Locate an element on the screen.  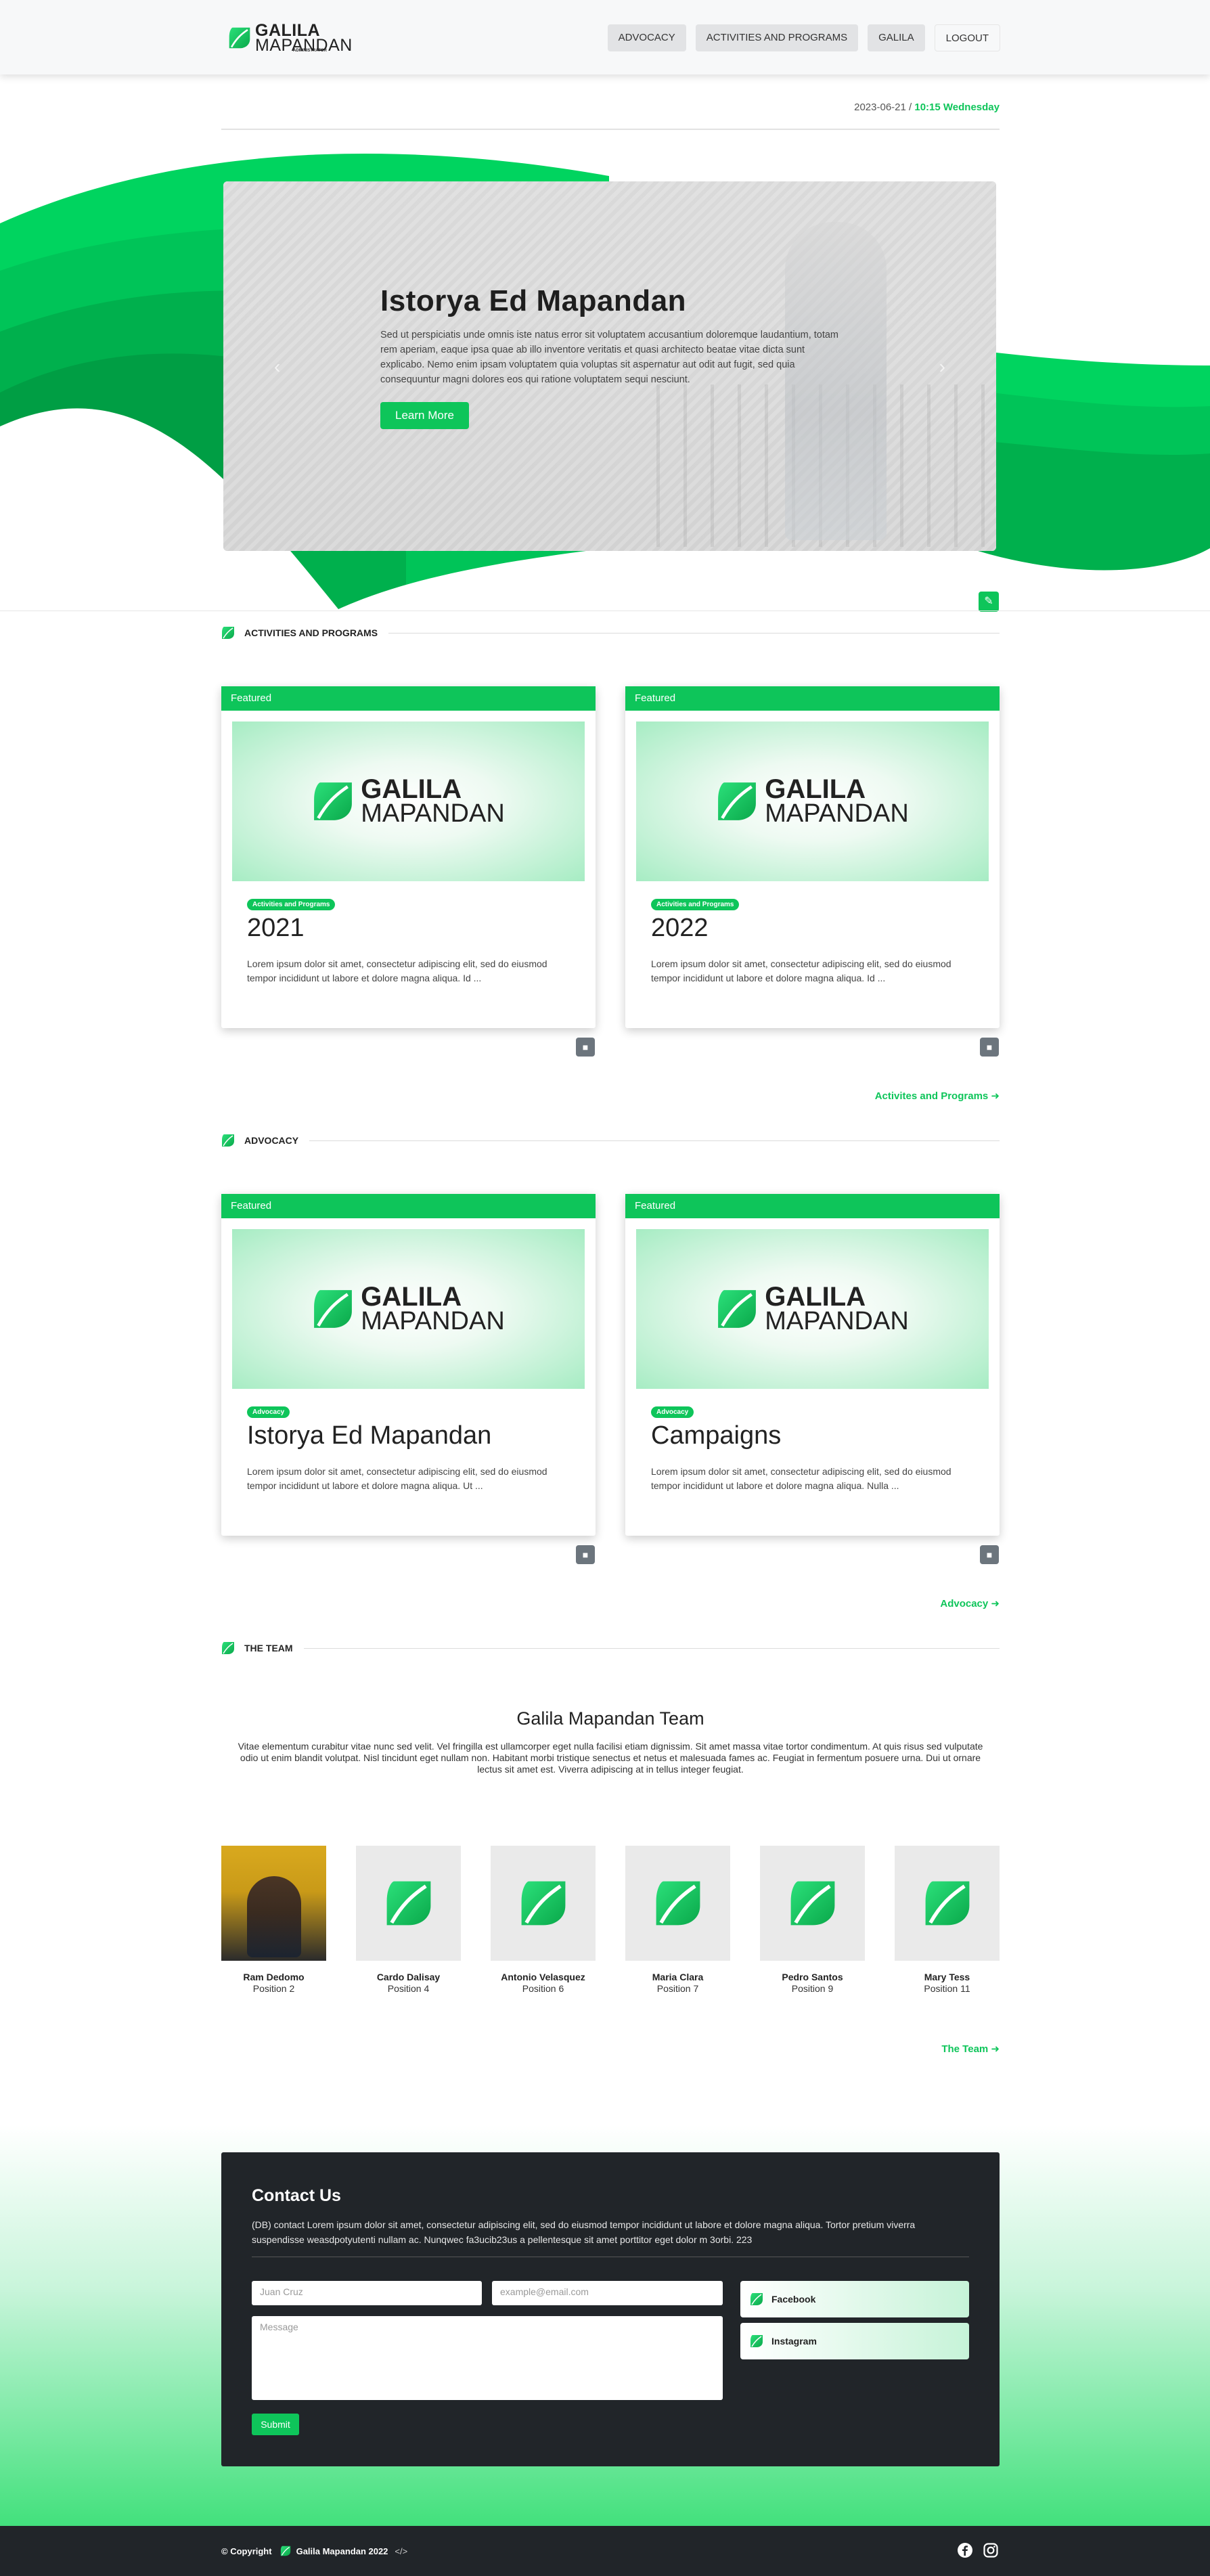
team-title: Galila Mapandan Team is located at coordinates (610, 1718).